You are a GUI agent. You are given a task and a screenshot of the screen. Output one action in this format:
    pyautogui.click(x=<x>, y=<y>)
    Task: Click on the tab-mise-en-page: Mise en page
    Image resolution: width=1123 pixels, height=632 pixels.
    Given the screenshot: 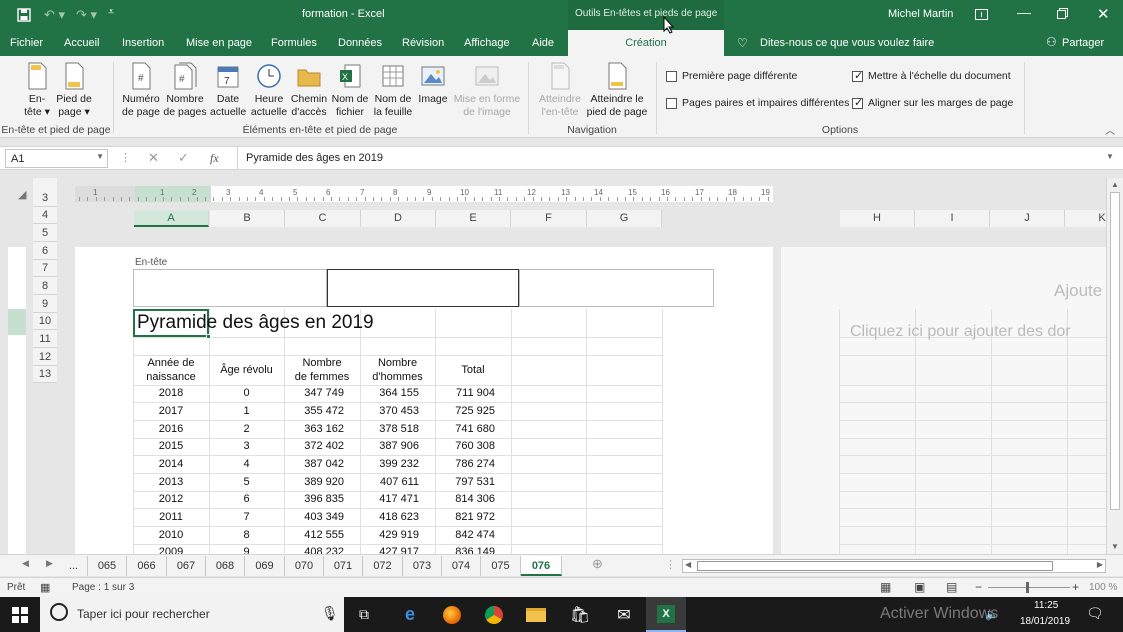 What is the action you would take?
    pyautogui.click(x=219, y=43)
    